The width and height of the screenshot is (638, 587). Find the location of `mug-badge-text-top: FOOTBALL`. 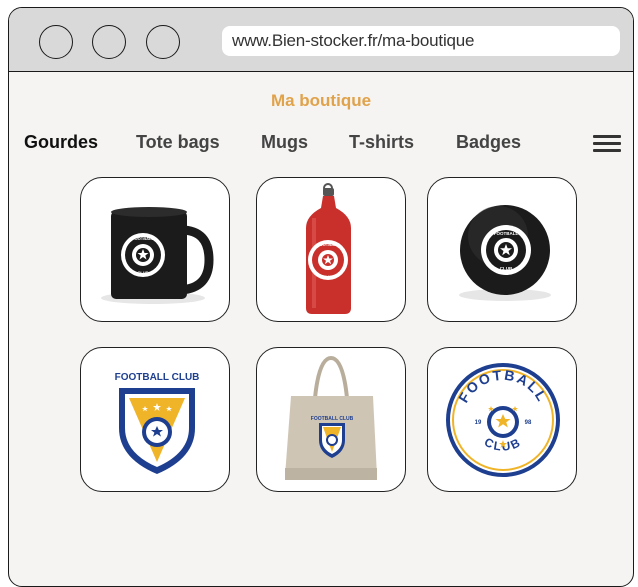

mug-badge-text-top: FOOTBALL is located at coordinates (143, 238).